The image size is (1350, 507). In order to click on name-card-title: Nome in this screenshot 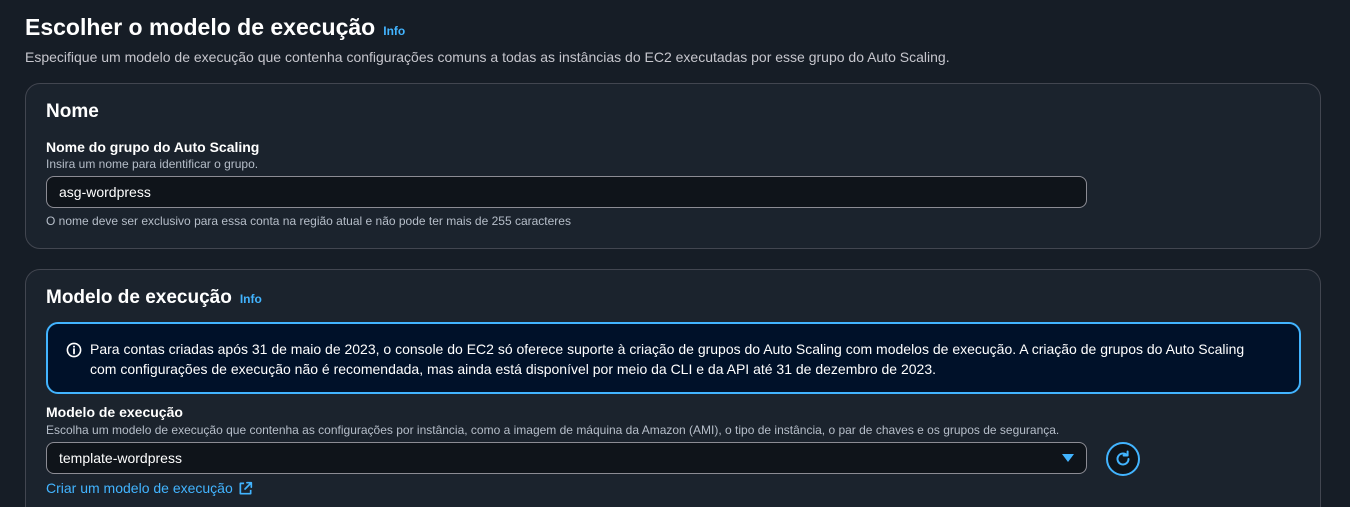, I will do `click(72, 111)`.